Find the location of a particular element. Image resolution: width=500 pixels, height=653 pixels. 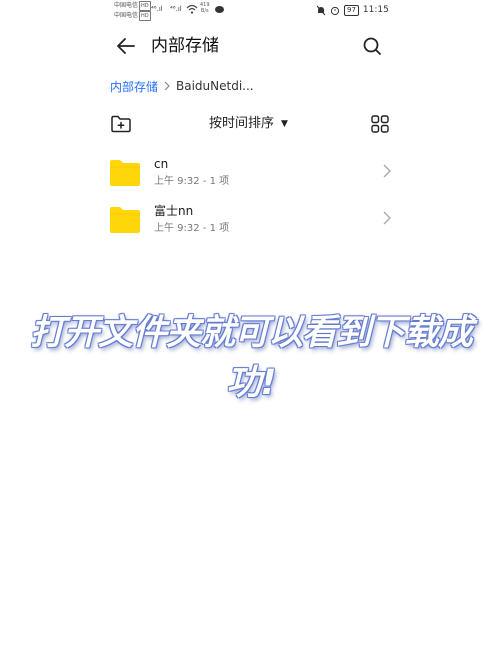

overlay-caption: 打开文件夹就可以看到下载成功! is located at coordinates (251, 358).